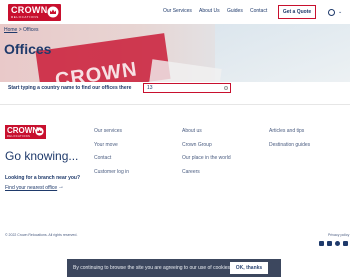 Image resolution: width=350 pixels, height=280 pixels. Describe the element at coordinates (297, 12) in the screenshot. I see `get-a-quote-button: Get a Quote` at that location.